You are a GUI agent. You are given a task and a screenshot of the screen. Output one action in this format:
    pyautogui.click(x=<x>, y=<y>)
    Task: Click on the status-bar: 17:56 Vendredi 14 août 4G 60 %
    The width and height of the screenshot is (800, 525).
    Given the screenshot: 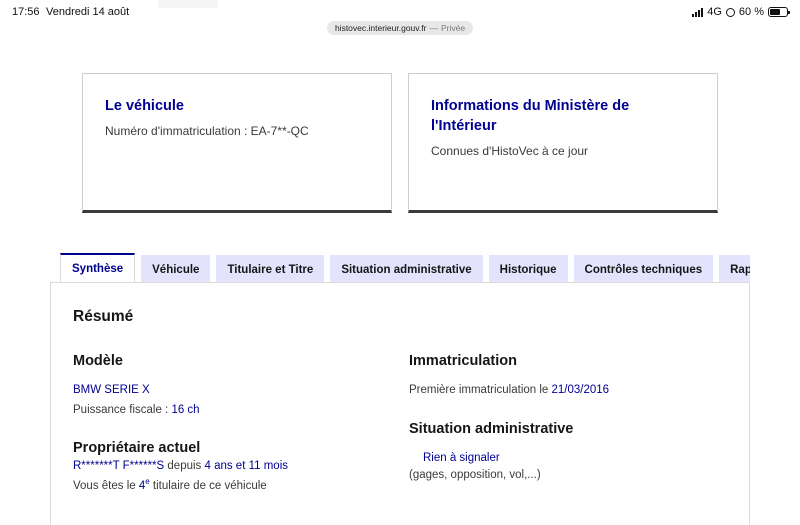 What is the action you would take?
    pyautogui.click(x=400, y=11)
    